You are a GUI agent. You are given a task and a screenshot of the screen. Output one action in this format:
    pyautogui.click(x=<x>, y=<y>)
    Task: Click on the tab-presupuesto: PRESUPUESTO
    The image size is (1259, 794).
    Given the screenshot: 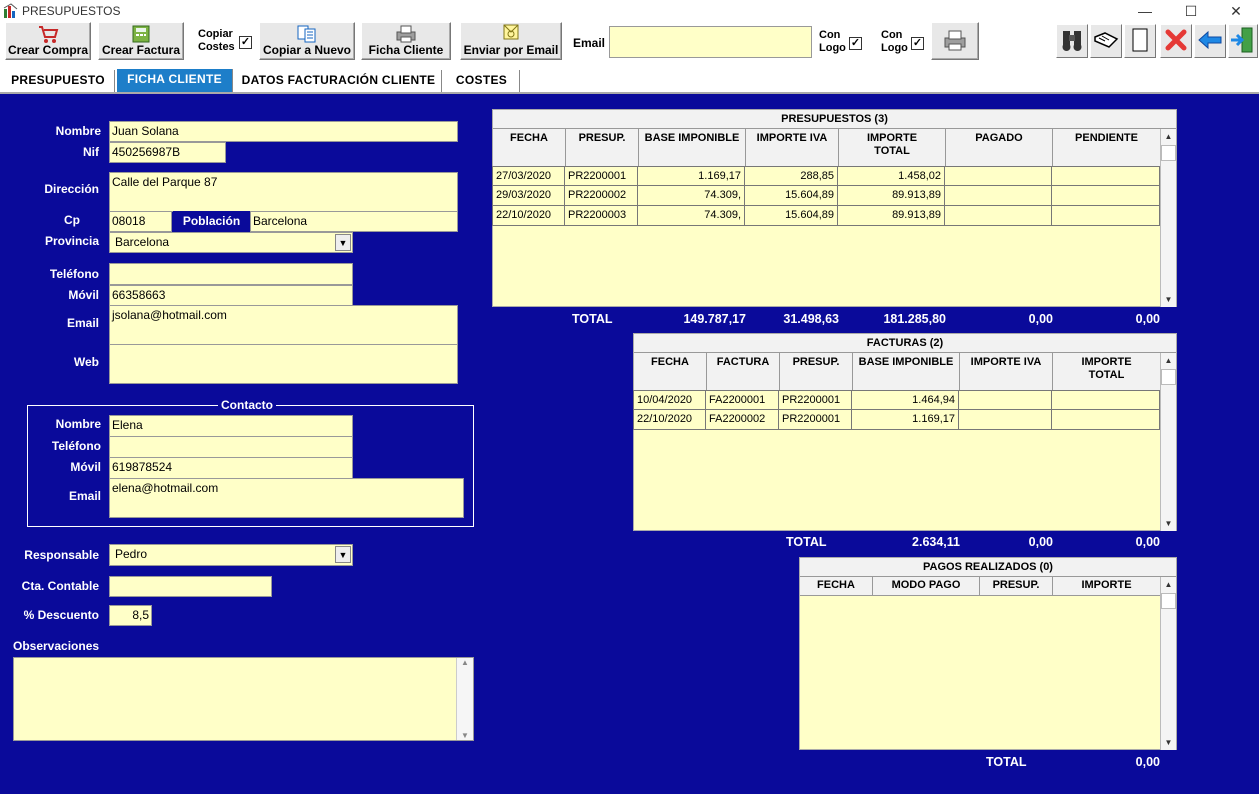 What is the action you would take?
    pyautogui.click(x=58, y=81)
    